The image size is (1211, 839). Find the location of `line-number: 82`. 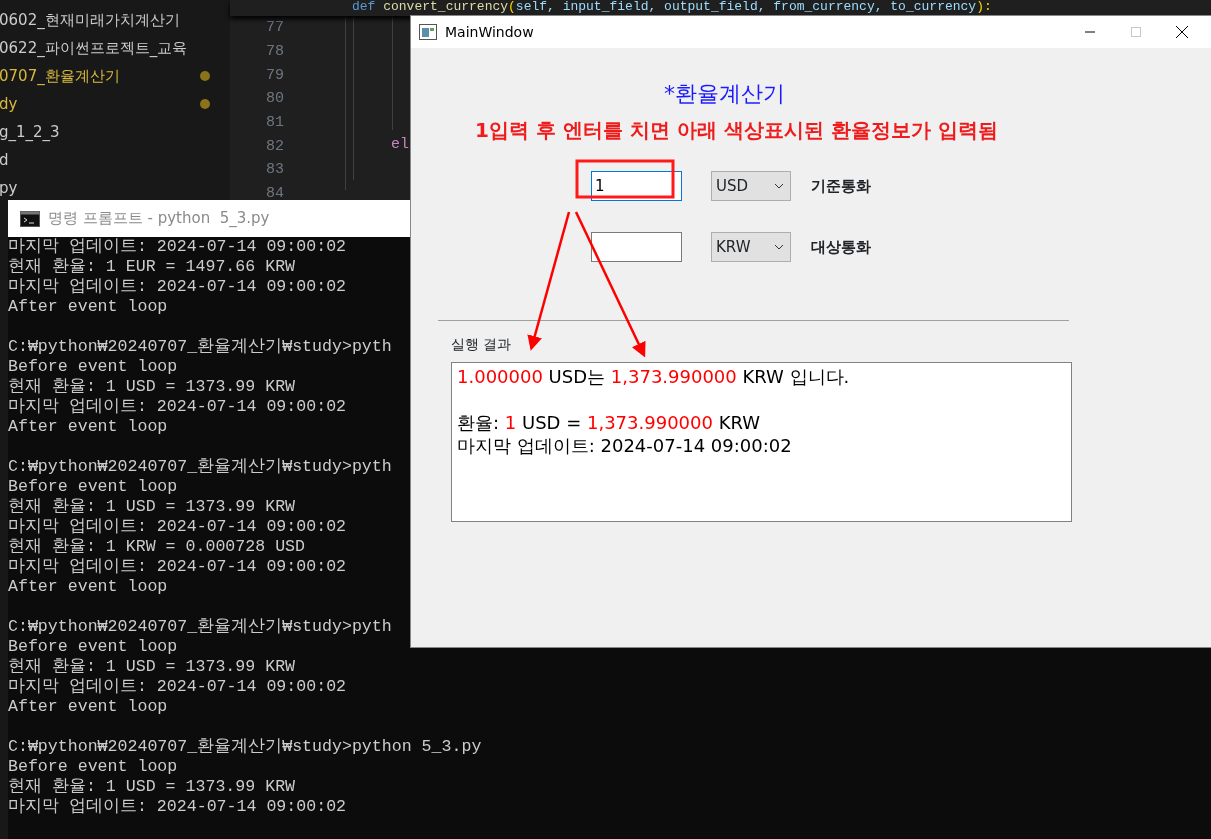

line-number: 82 is located at coordinates (275, 146).